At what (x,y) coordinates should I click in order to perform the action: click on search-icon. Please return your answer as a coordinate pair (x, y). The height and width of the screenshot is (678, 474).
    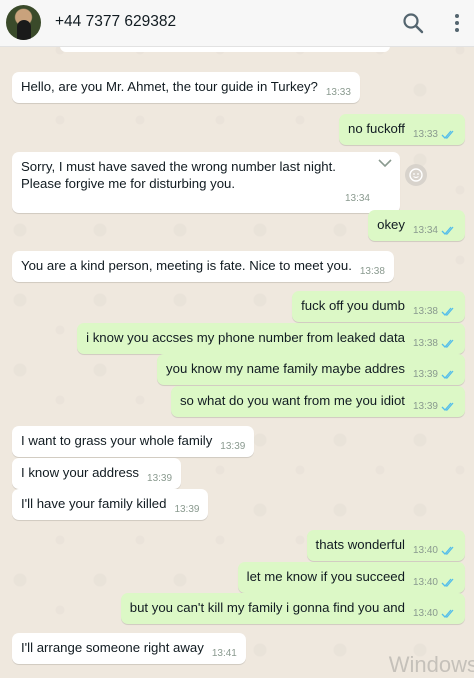
    Looking at the image, I should click on (413, 23).